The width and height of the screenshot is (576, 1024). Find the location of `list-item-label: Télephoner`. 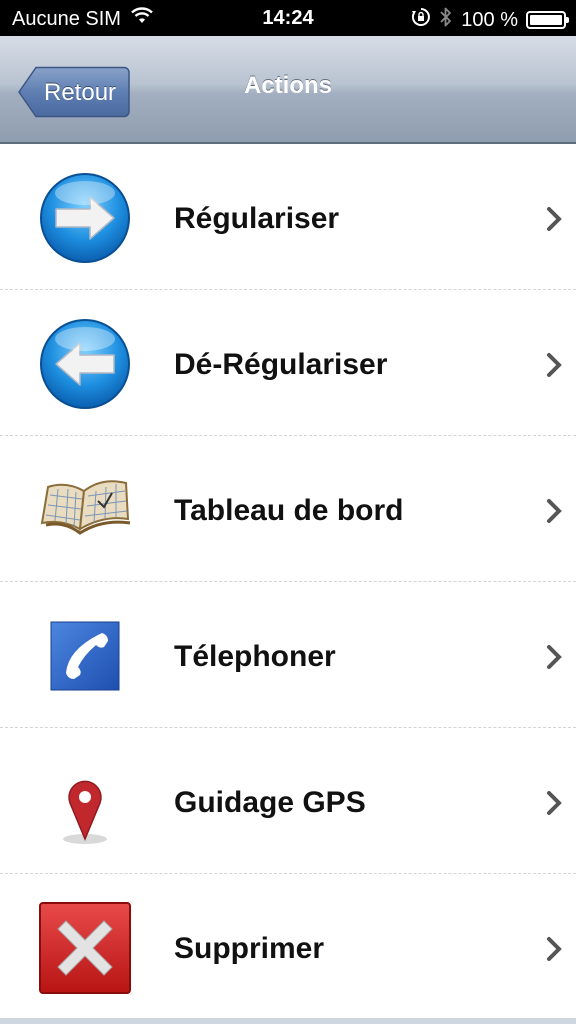

list-item-label: Télephoner is located at coordinates (255, 656).